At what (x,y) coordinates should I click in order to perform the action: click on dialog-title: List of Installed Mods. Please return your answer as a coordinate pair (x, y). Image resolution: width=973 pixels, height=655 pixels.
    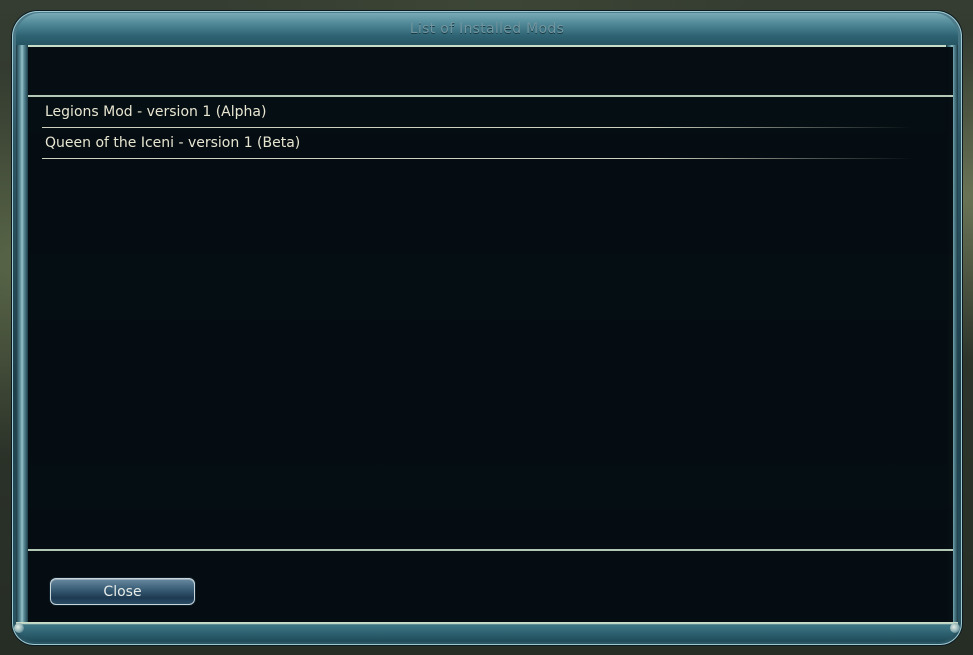
    Looking at the image, I should click on (487, 29).